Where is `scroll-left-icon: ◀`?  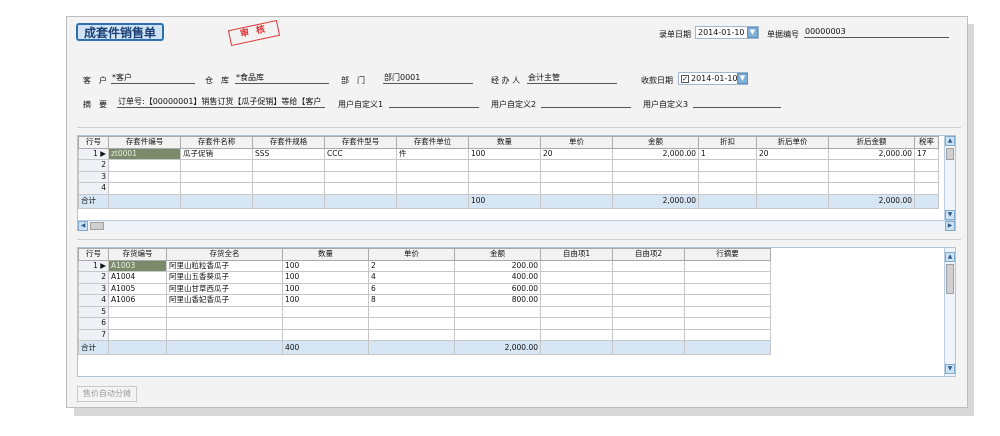
scroll-left-icon: ◀ is located at coordinates (83, 226).